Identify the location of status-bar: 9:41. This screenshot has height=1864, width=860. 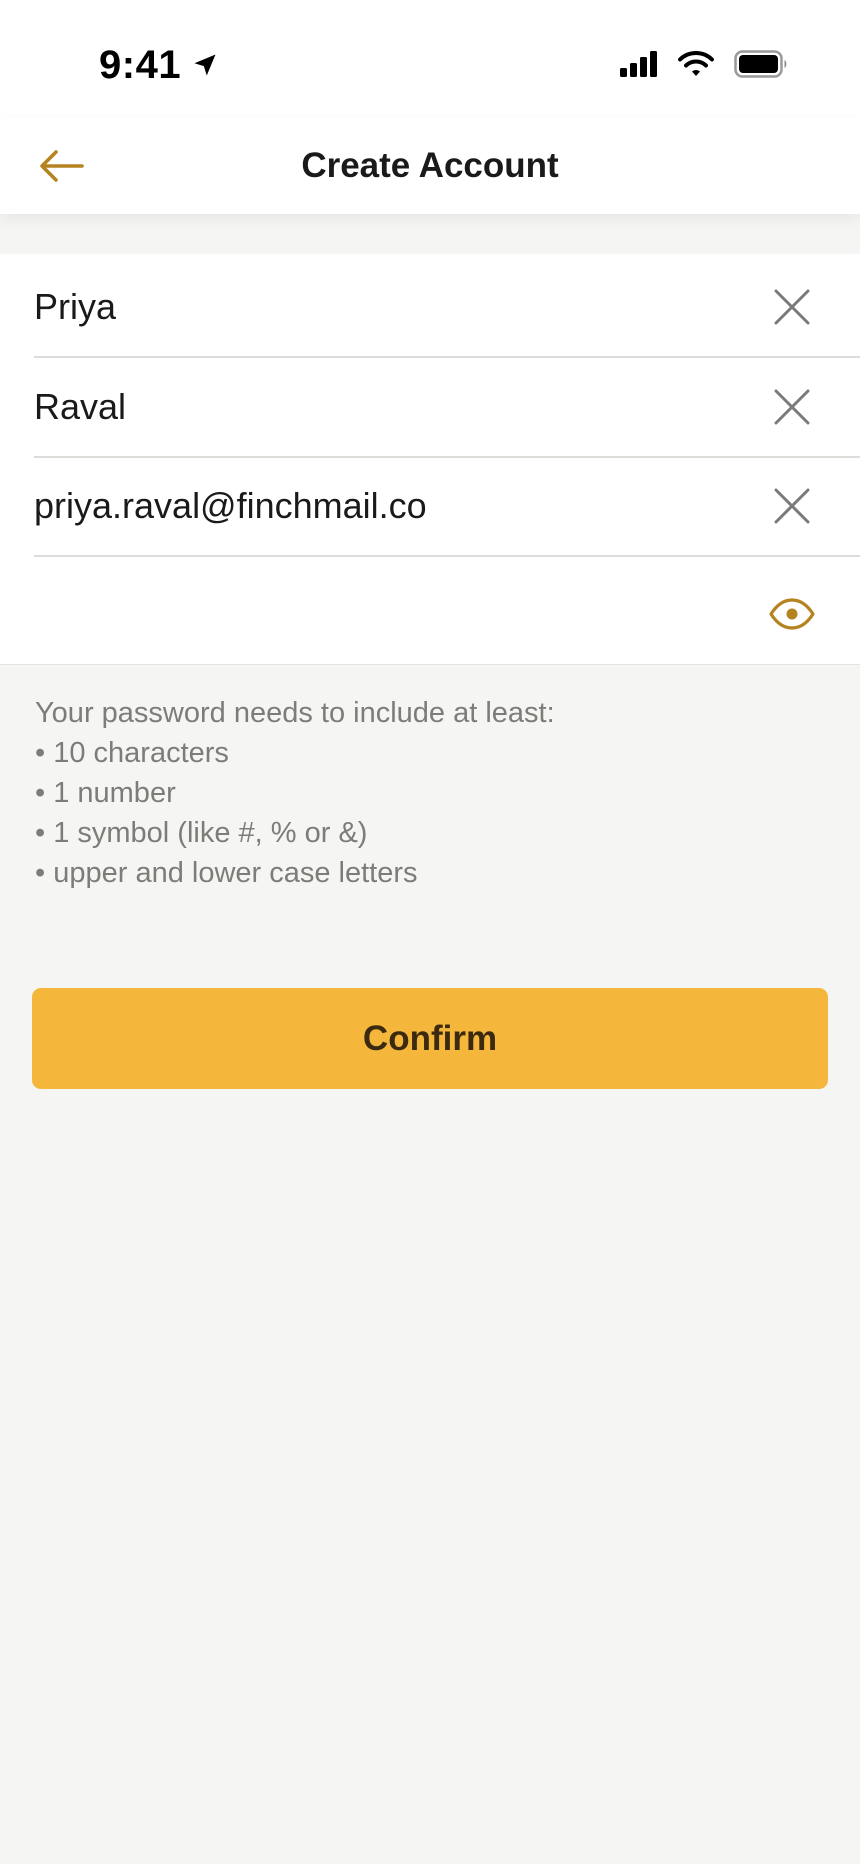
(430, 59).